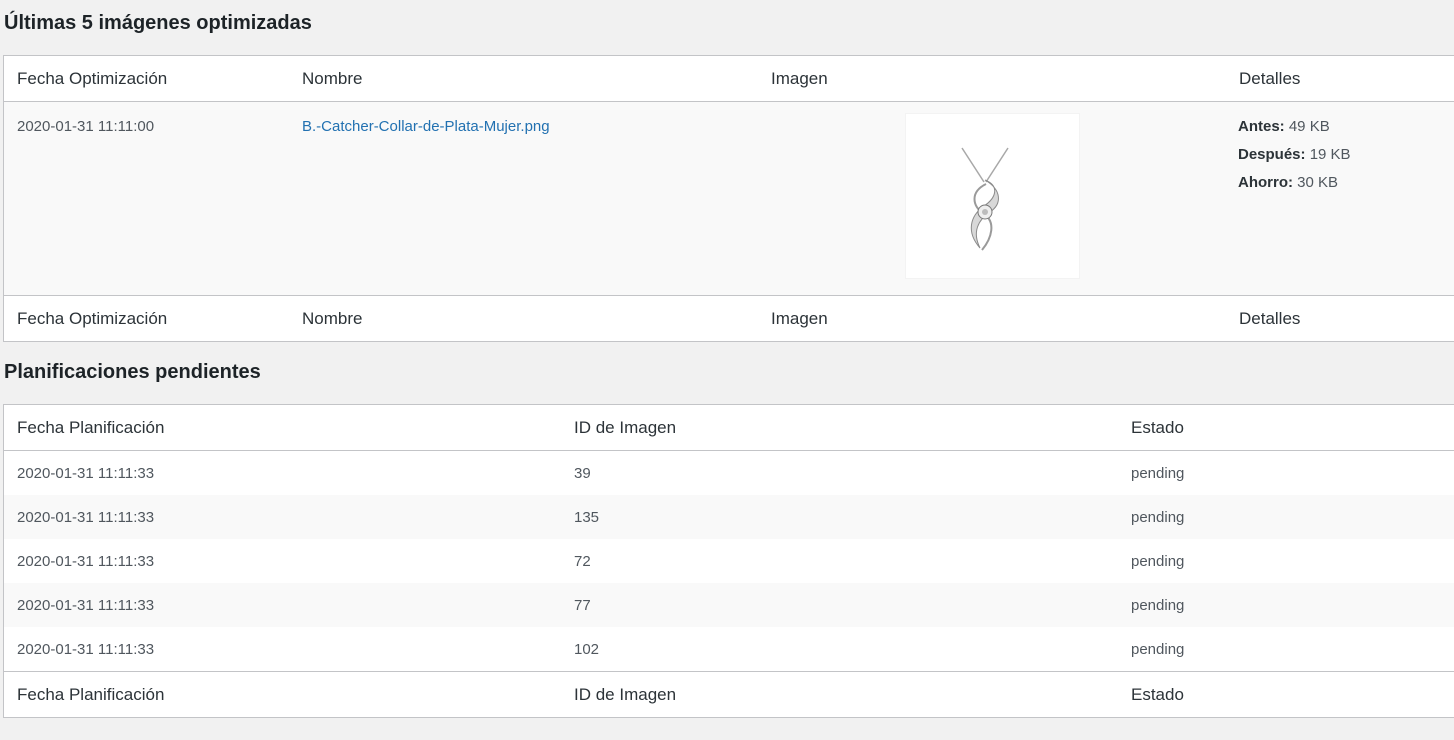 The width and height of the screenshot is (1454, 740). Describe the element at coordinates (86, 126) in the screenshot. I see `optimization-date: 2020-01-31 11:11:00` at that location.